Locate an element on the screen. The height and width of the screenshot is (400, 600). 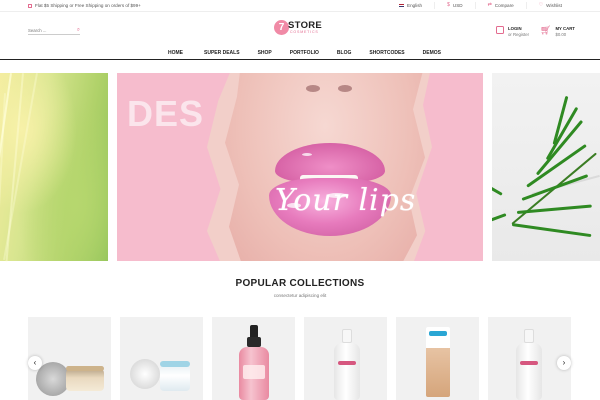
language-label: English is located at coordinates (415, 5).